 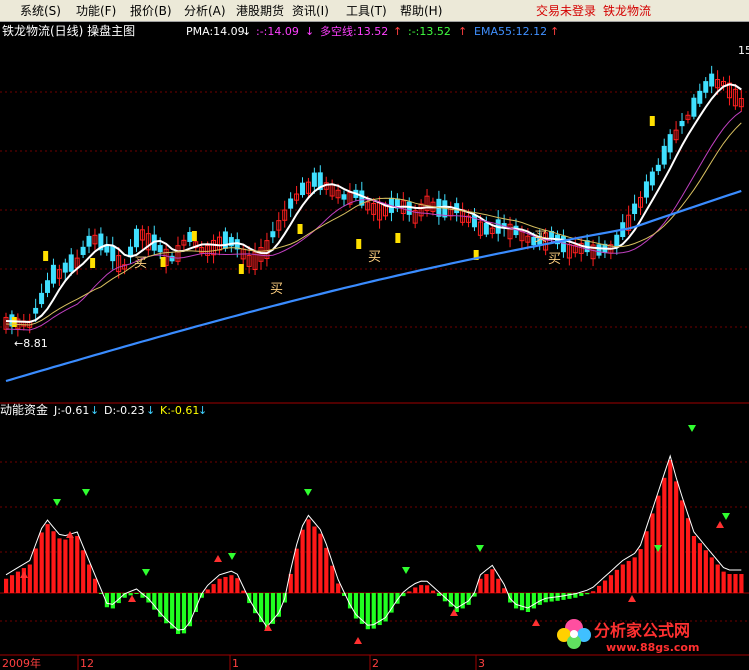 What do you see at coordinates (215, 31) in the screenshot?
I see `pma-label: PMA:14.09` at bounding box center [215, 31].